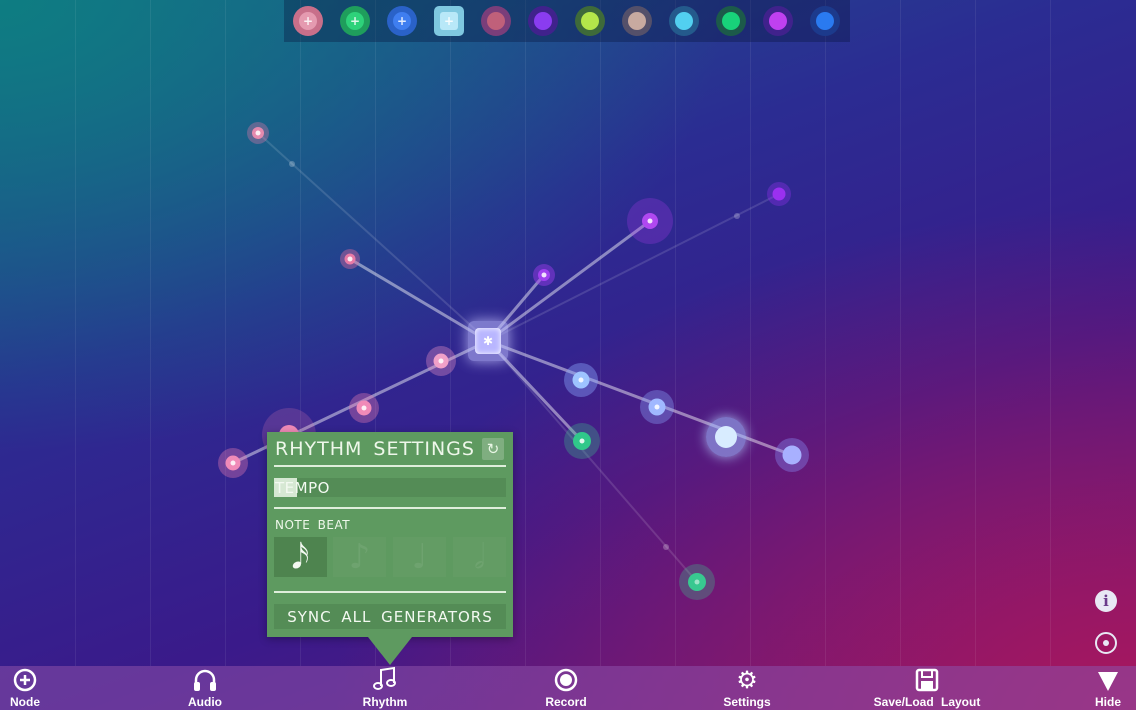  I want to click on music-note-icon, so click(385, 679).